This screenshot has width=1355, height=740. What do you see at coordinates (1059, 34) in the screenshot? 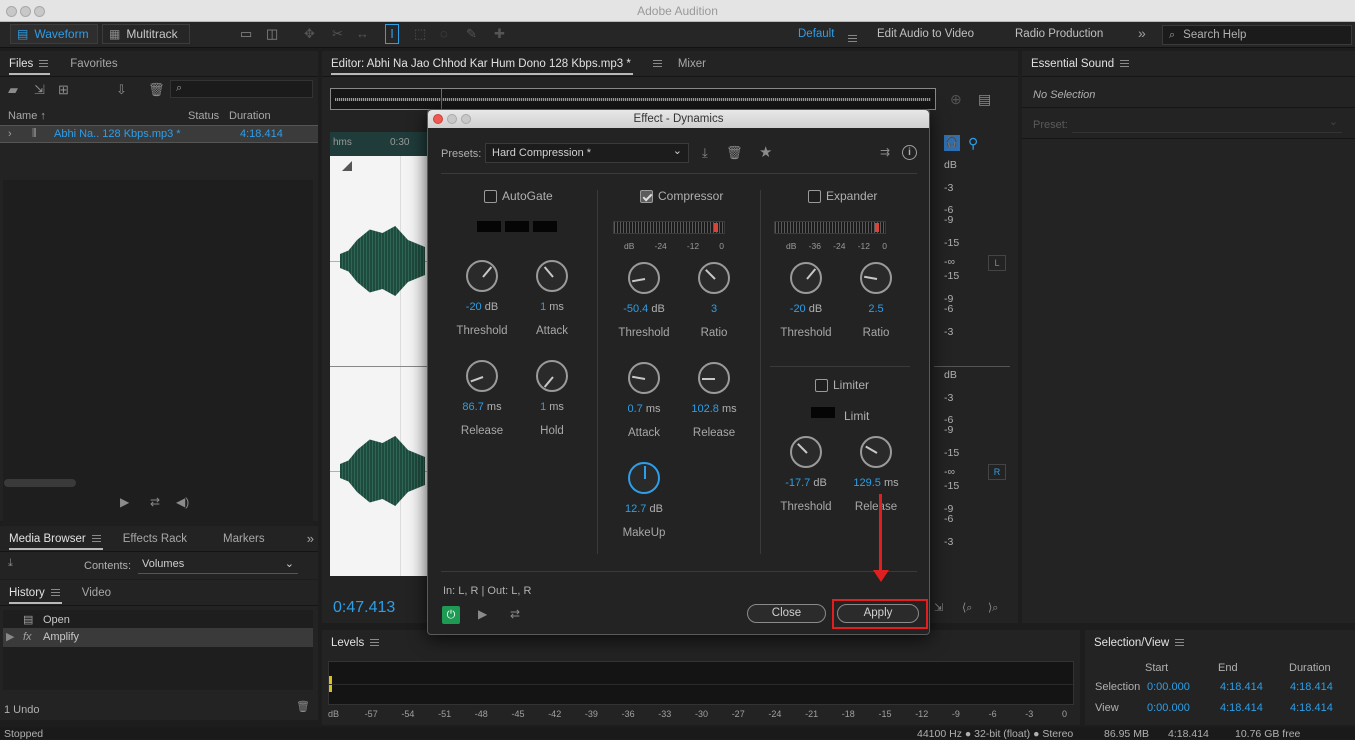
I see `workspace-radio-production: Radio Production` at bounding box center [1059, 34].